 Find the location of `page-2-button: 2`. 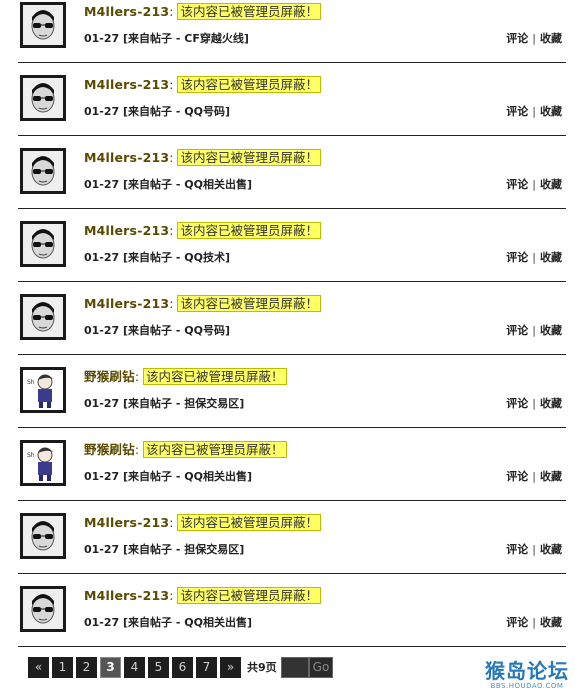

page-2-button: 2 is located at coordinates (86, 667).